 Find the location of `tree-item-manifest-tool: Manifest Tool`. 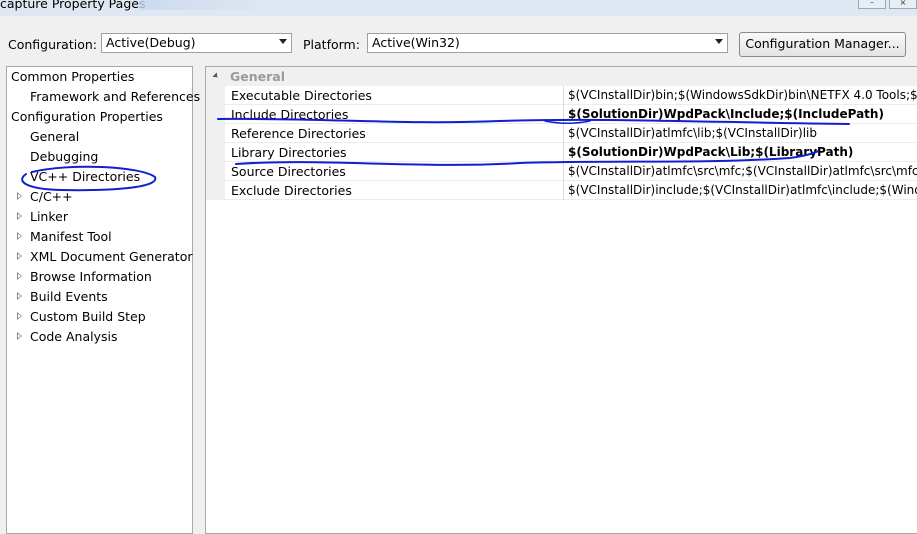

tree-item-manifest-tool: Manifest Tool is located at coordinates (71, 236).